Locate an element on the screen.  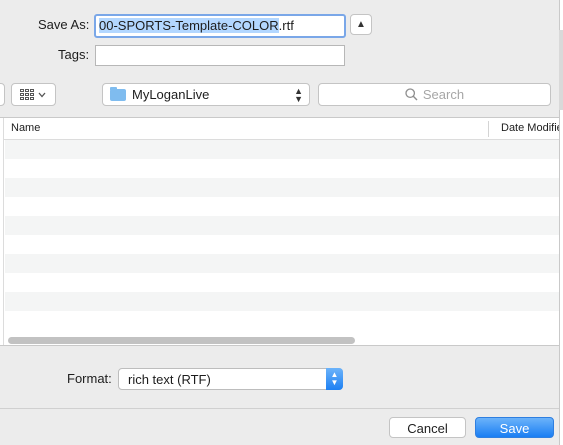
collapse-button: ▲ is located at coordinates (361, 24).